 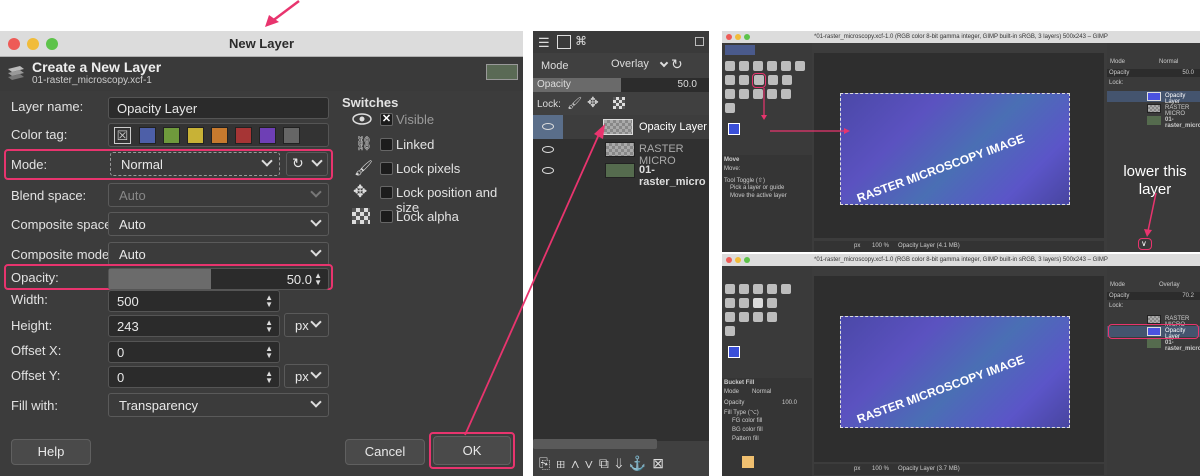 What do you see at coordinates (194, 326) in the screenshot?
I see `height-input: 243 ▲ ▼` at bounding box center [194, 326].